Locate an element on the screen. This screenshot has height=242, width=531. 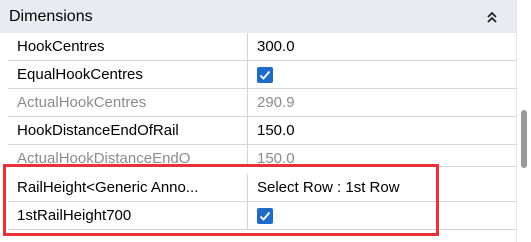
property-row-1strailheight700: 1stRailHeight700 is located at coordinates (262, 216).